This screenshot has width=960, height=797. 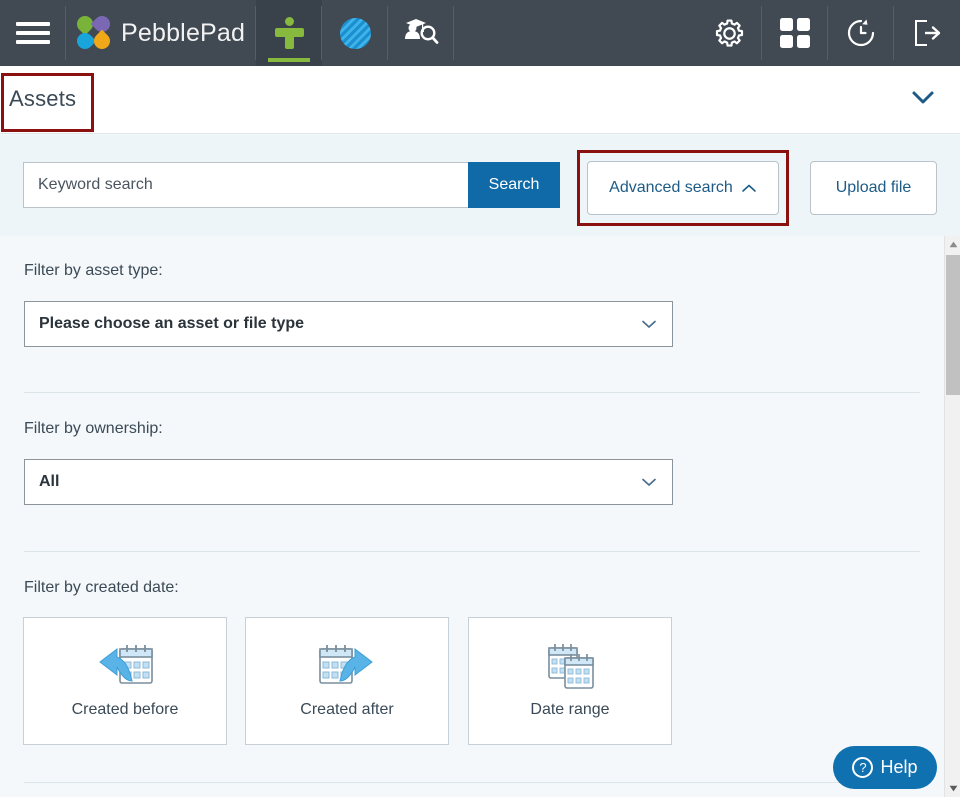 What do you see at coordinates (863, 767) in the screenshot?
I see `question-mark-icon: ?` at bounding box center [863, 767].